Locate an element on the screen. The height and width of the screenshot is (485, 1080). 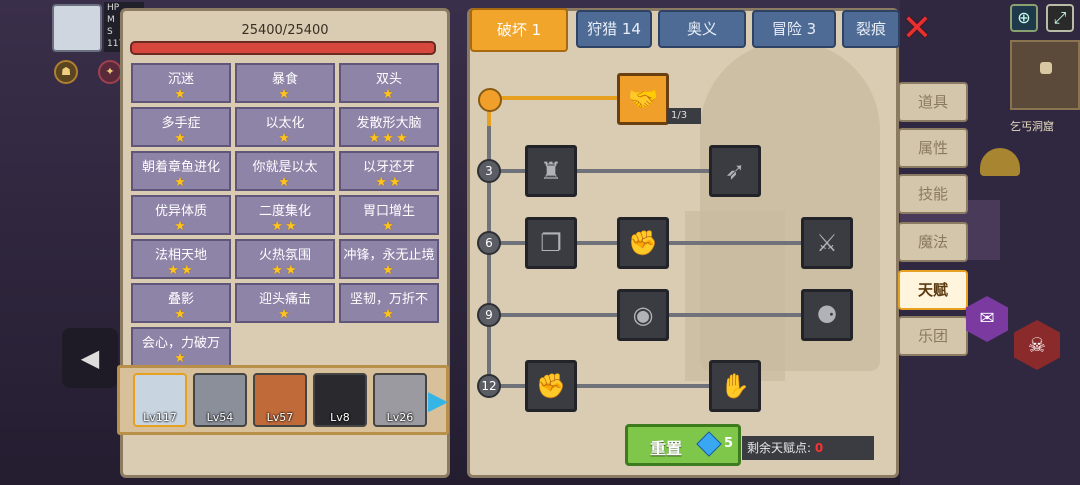
diamond-icon is located at coordinates (709, 444).